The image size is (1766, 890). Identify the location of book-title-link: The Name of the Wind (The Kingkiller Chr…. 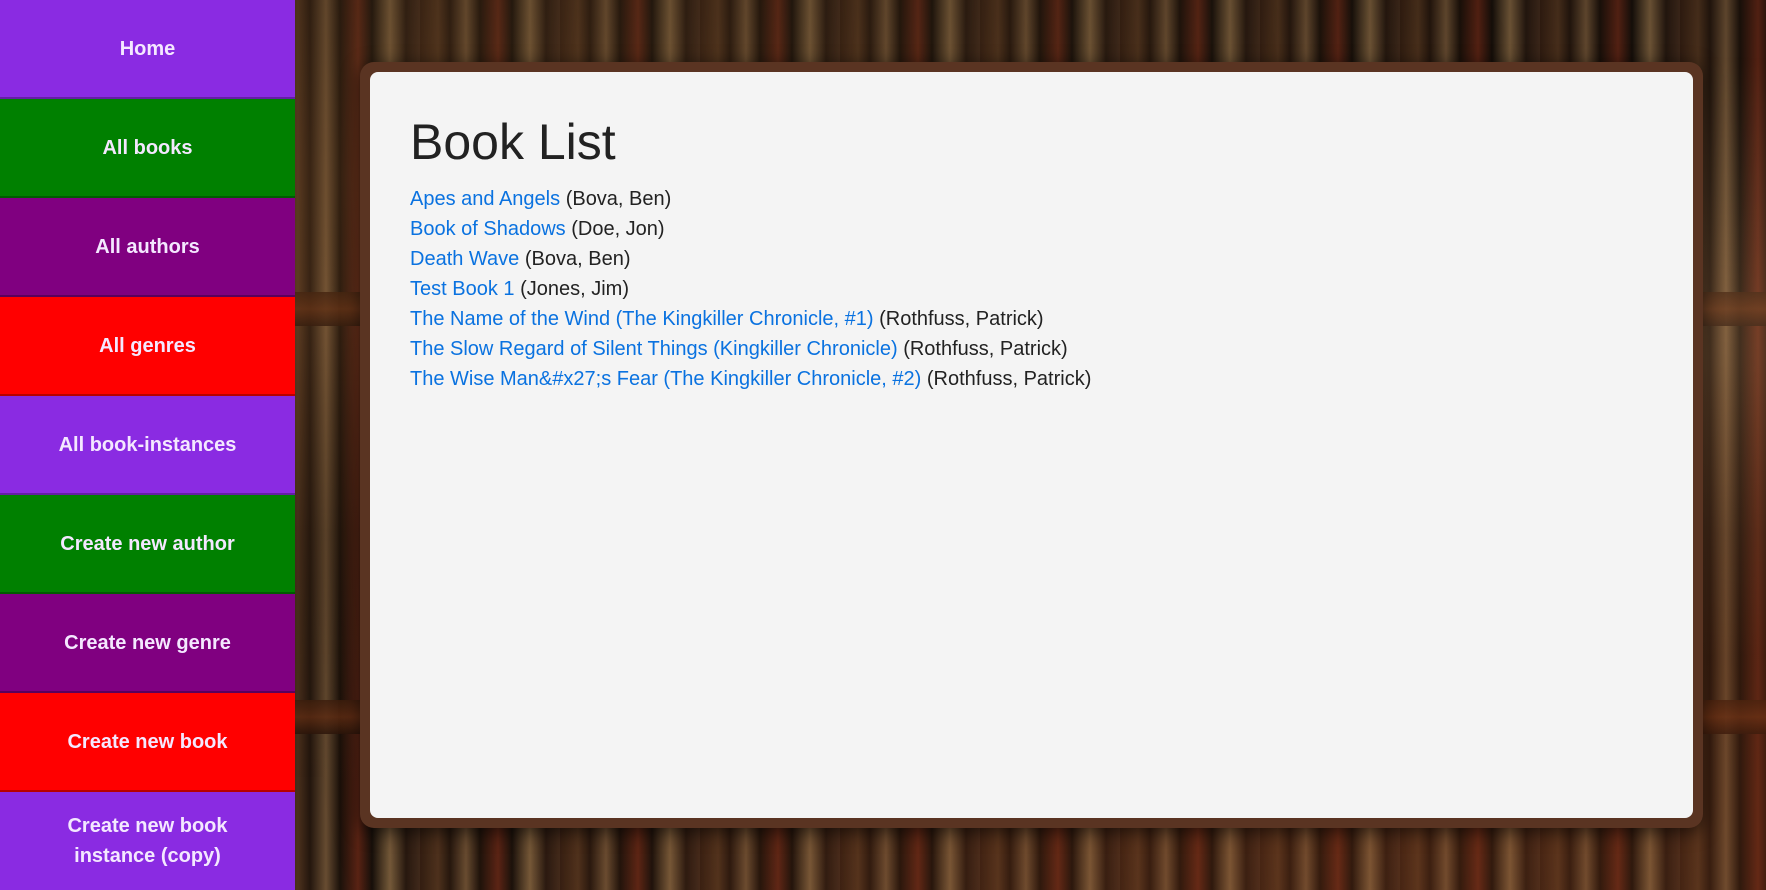
(642, 319).